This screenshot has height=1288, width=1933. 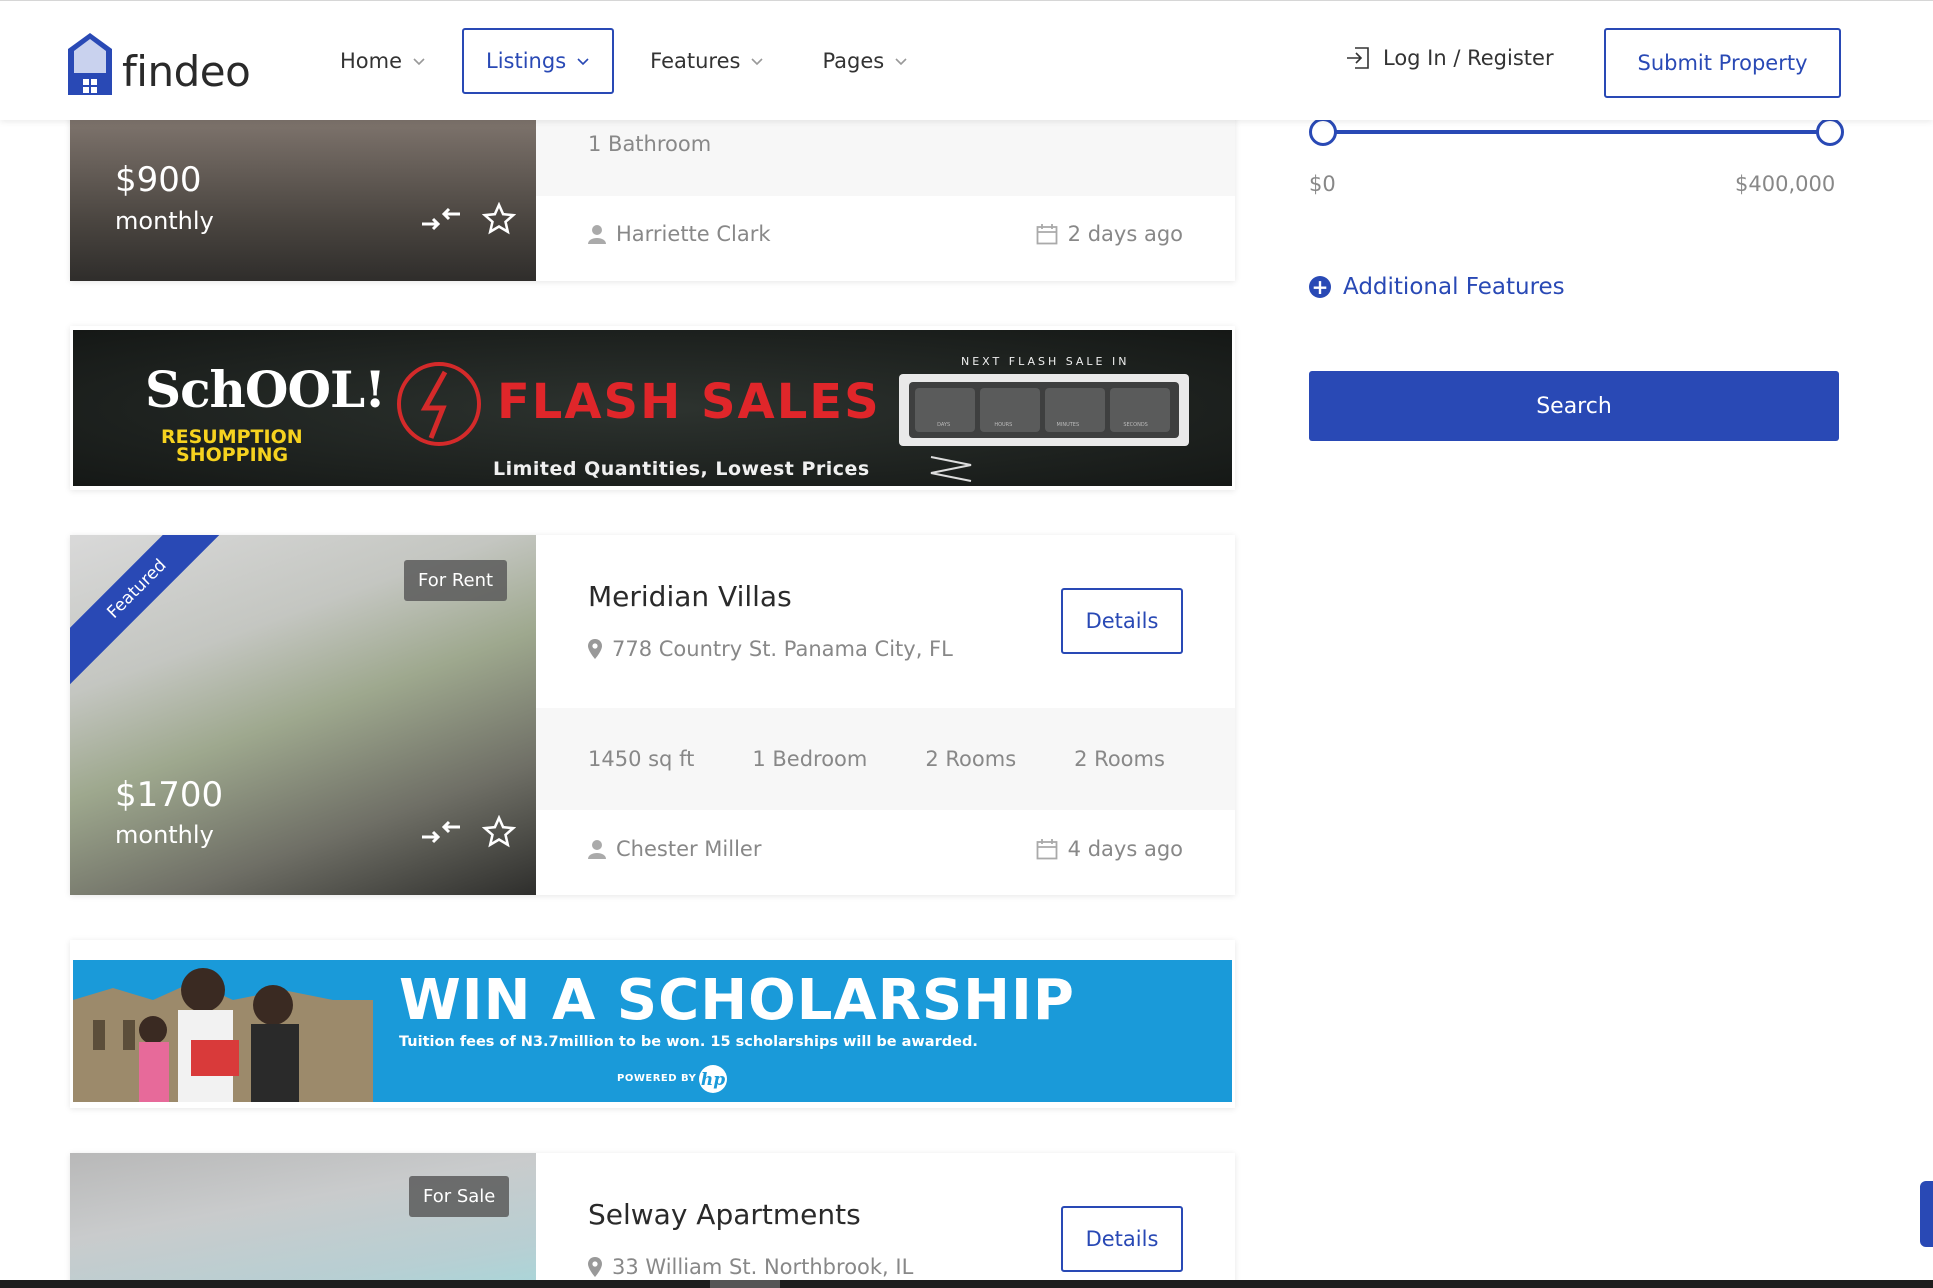 I want to click on main-nav: Home Listings Features Pages, so click(x=631, y=61).